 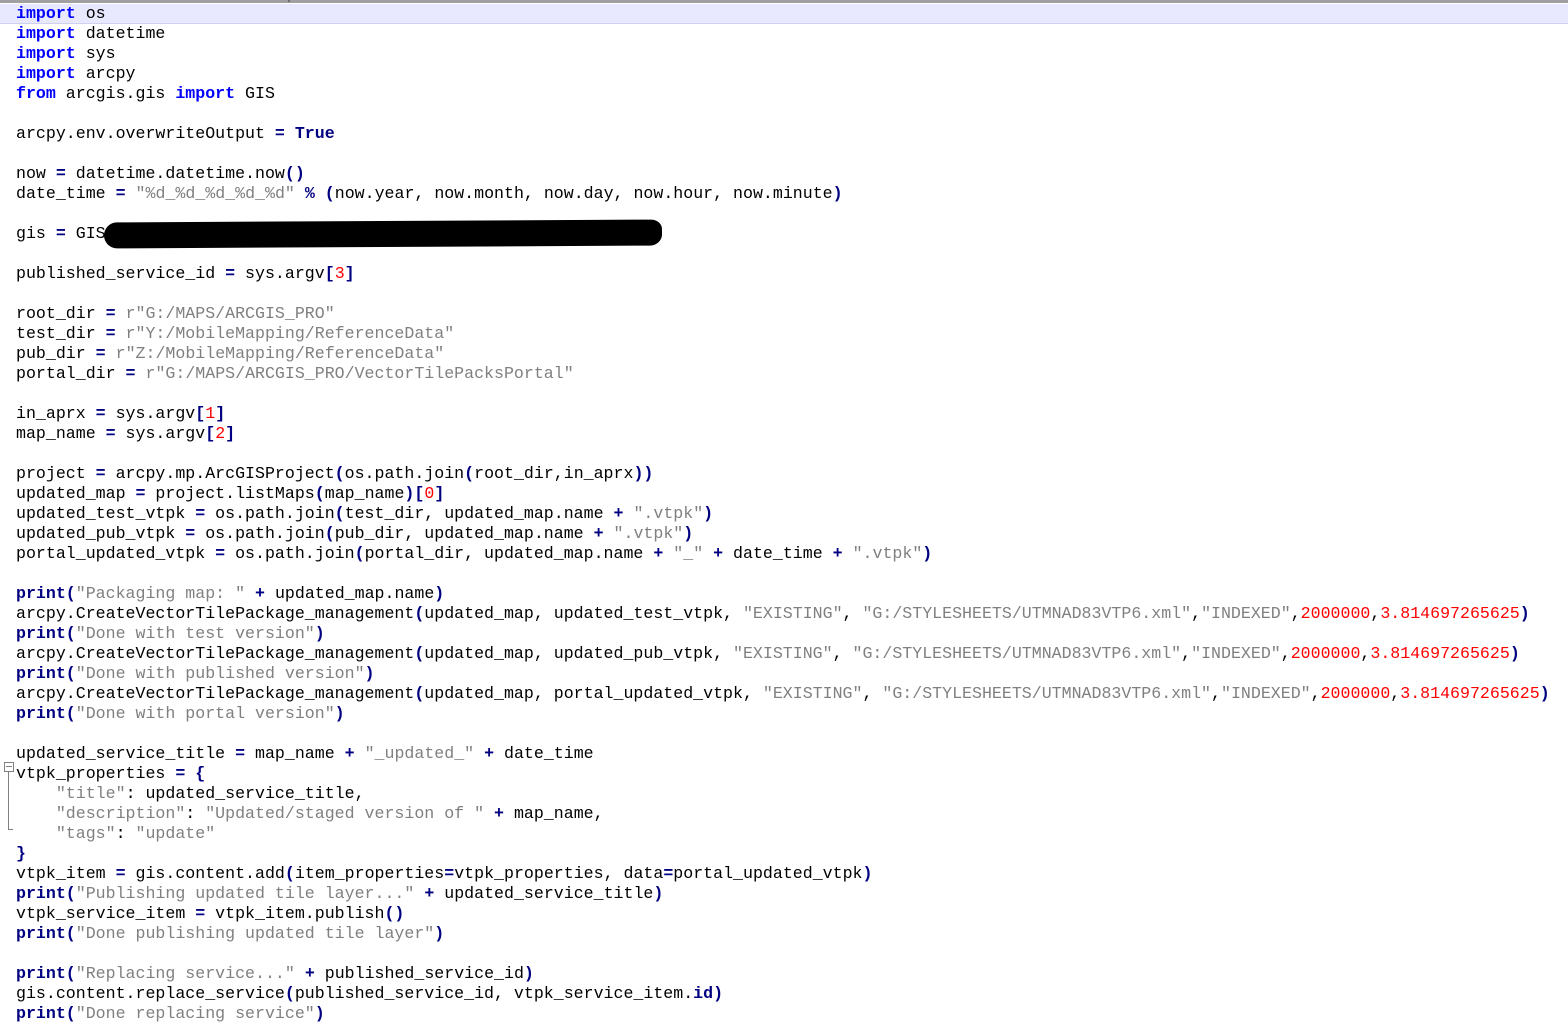 What do you see at coordinates (544, 893) in the screenshot?
I see `code-text: updated_service_title` at bounding box center [544, 893].